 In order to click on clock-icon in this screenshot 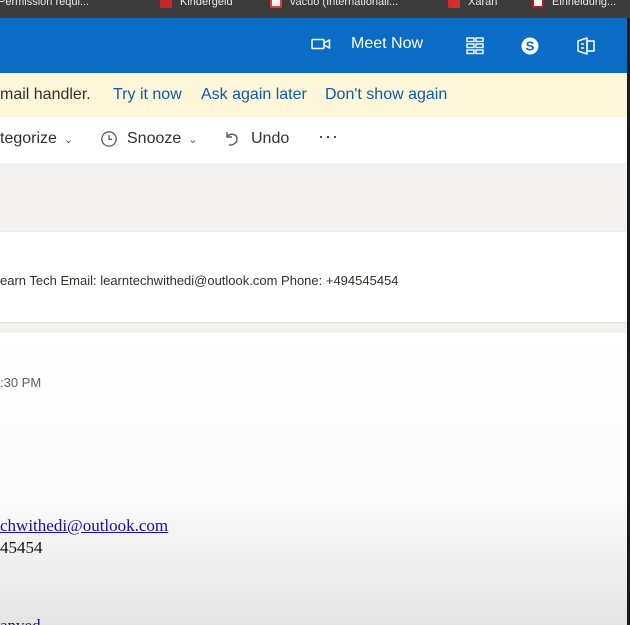, I will do `click(109, 139)`.